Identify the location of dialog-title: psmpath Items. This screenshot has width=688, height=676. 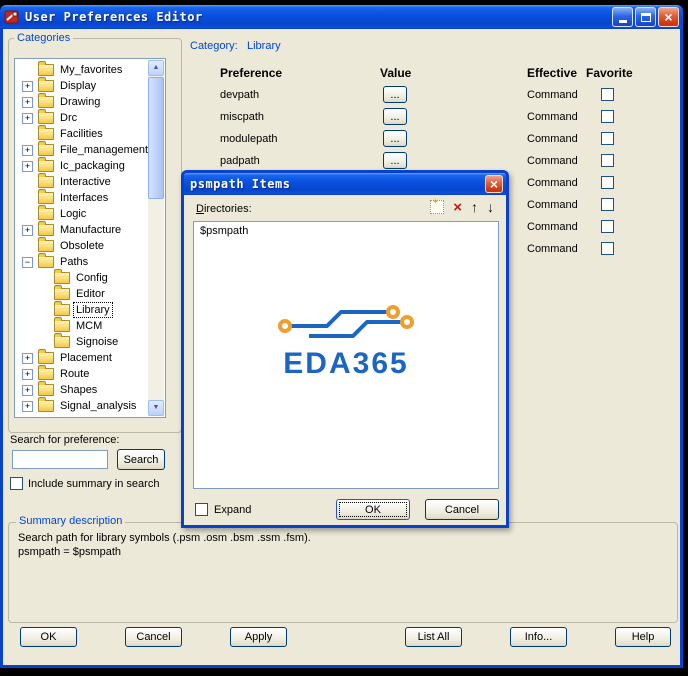
(240, 184).